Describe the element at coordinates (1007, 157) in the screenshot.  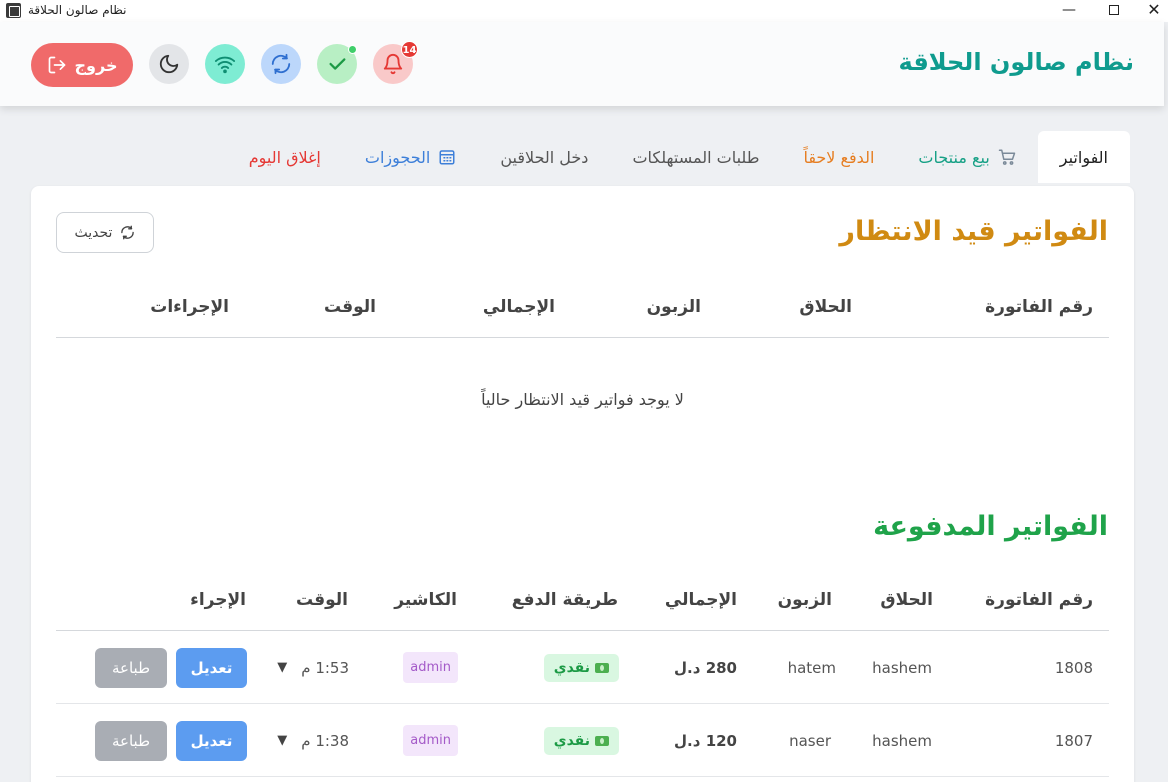
I see `cart-icon` at that location.